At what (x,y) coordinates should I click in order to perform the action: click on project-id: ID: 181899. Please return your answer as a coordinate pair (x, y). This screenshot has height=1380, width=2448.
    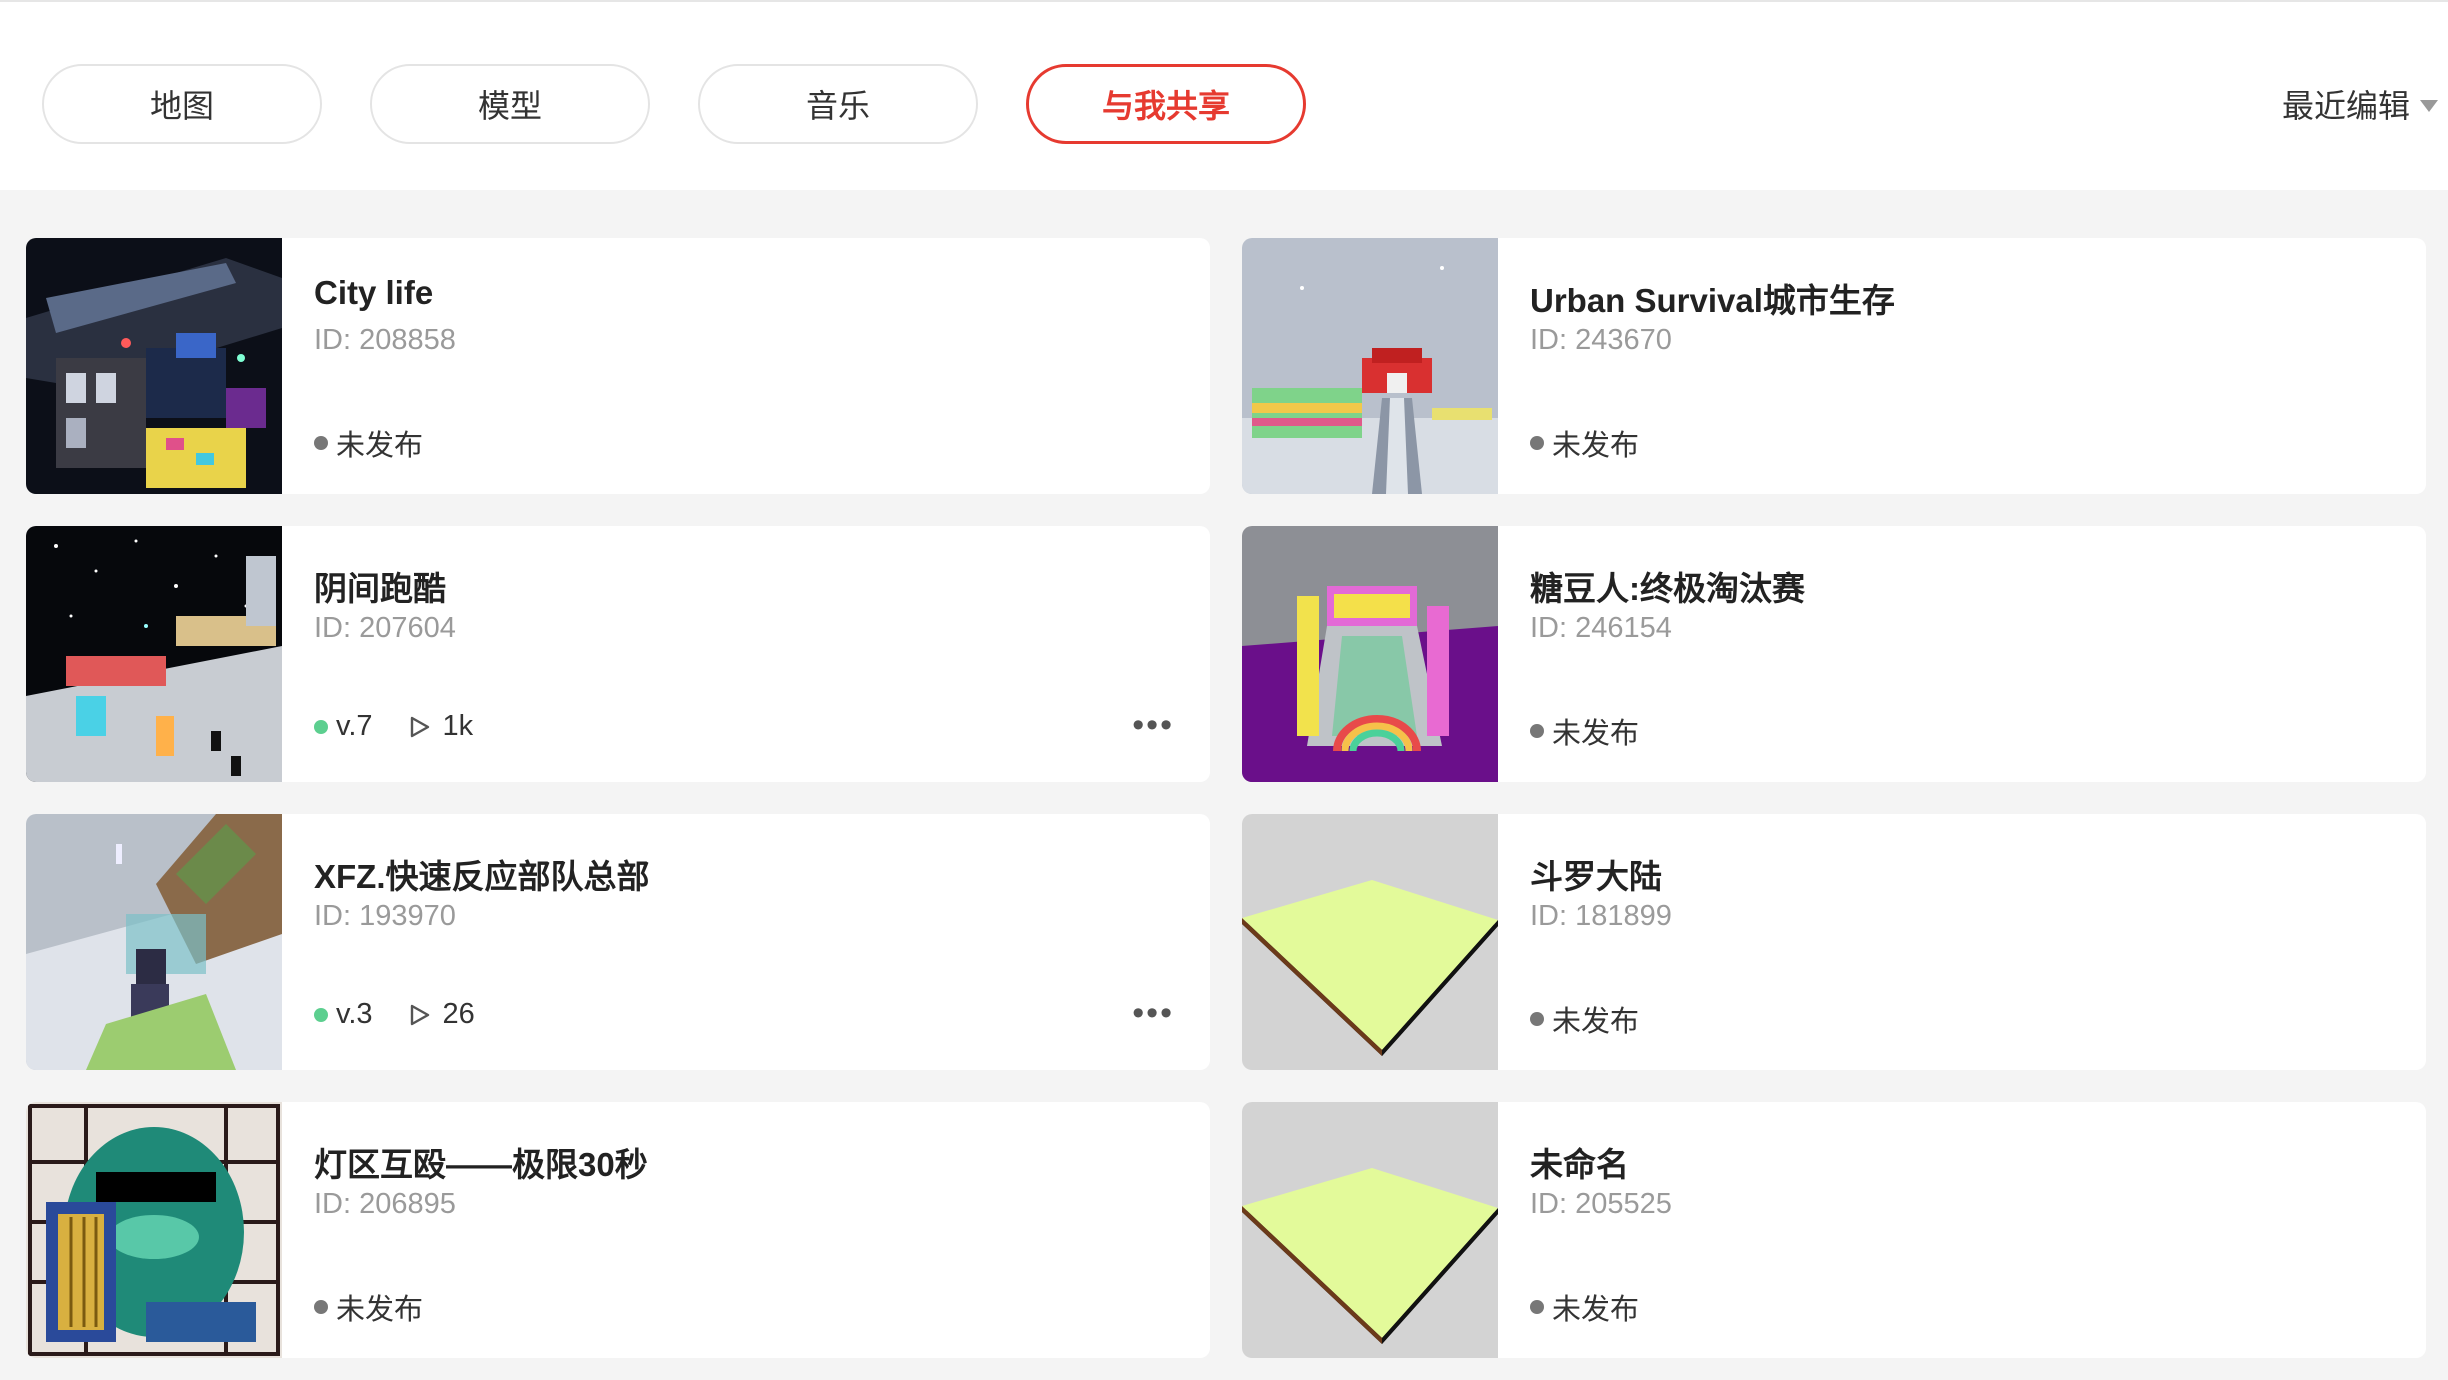
    Looking at the image, I should click on (1601, 916).